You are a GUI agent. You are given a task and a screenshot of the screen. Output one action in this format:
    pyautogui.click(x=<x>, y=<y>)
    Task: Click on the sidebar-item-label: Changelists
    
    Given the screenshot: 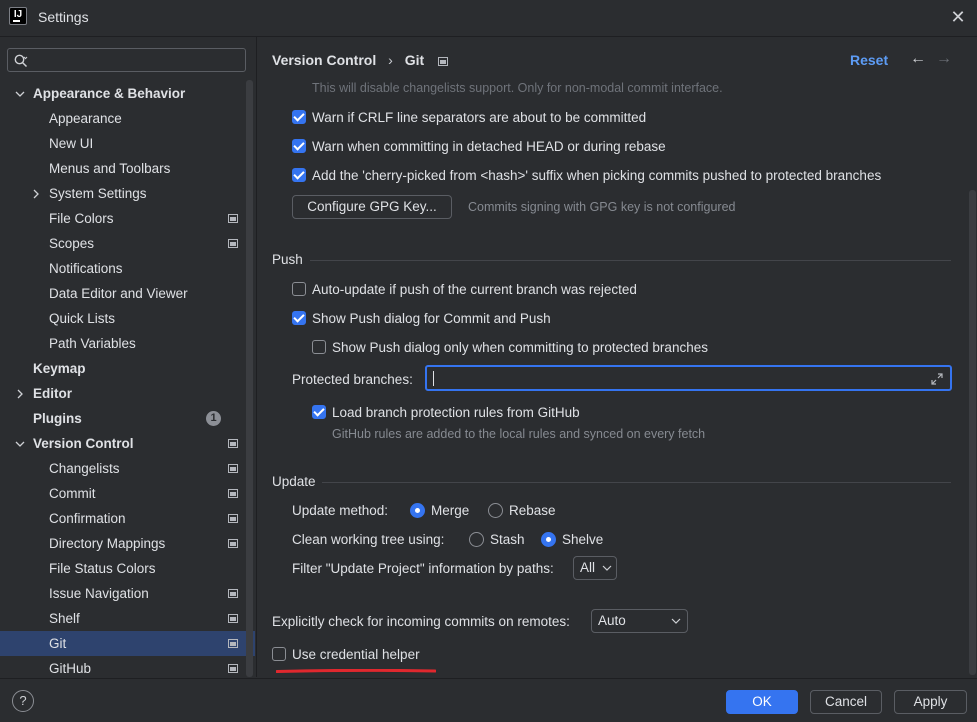 What is the action you would take?
    pyautogui.click(x=84, y=468)
    